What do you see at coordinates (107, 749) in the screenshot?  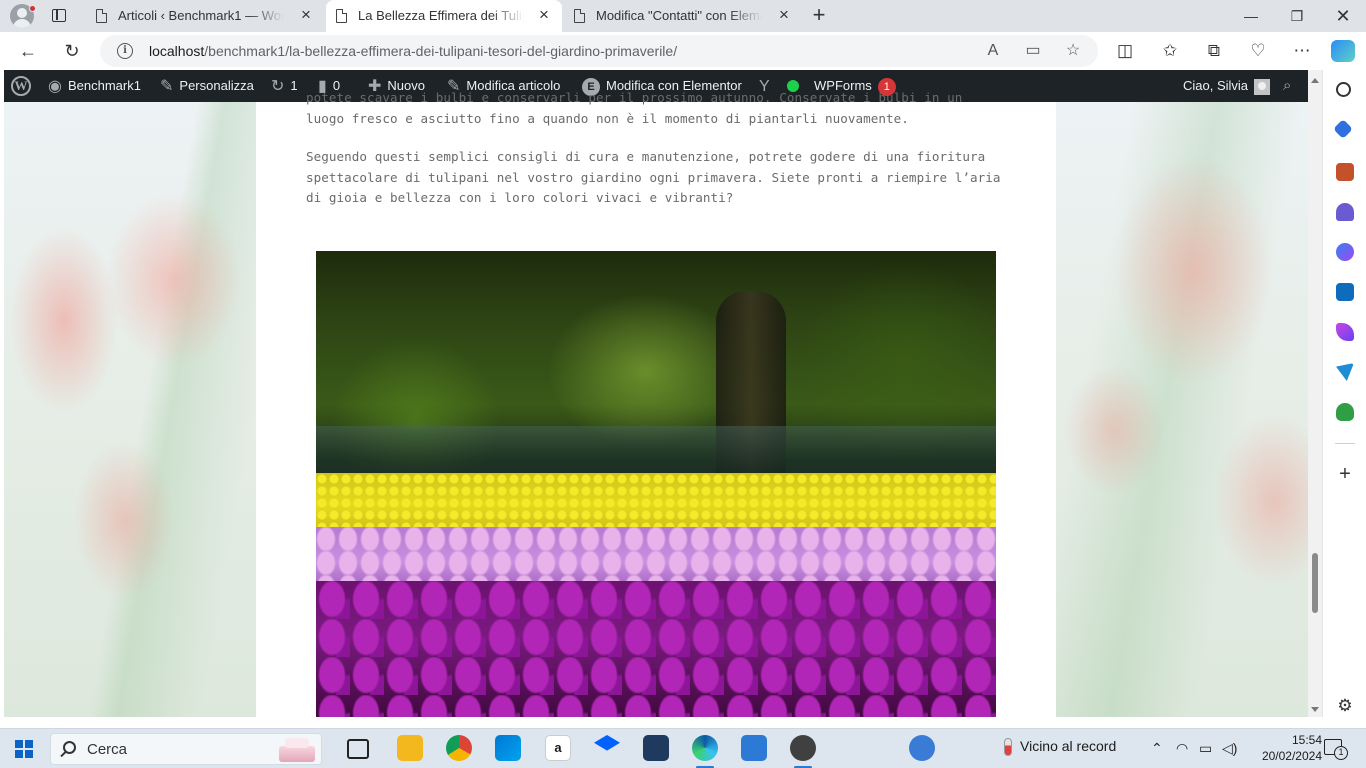 I see `search-placeholder: Cerca` at bounding box center [107, 749].